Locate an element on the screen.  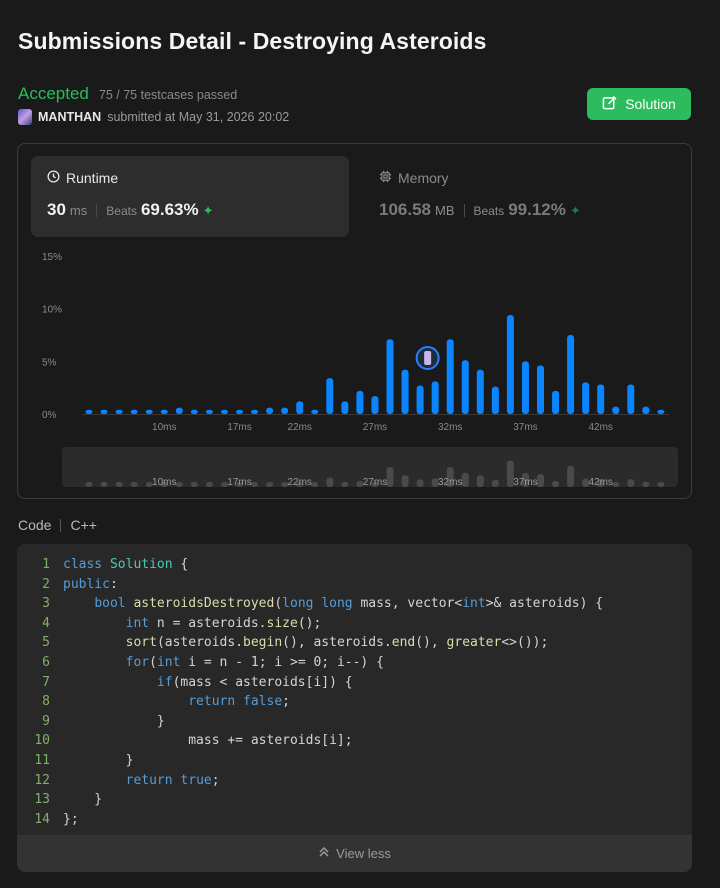
verdict-label: Accepted is located at coordinates (53, 93).